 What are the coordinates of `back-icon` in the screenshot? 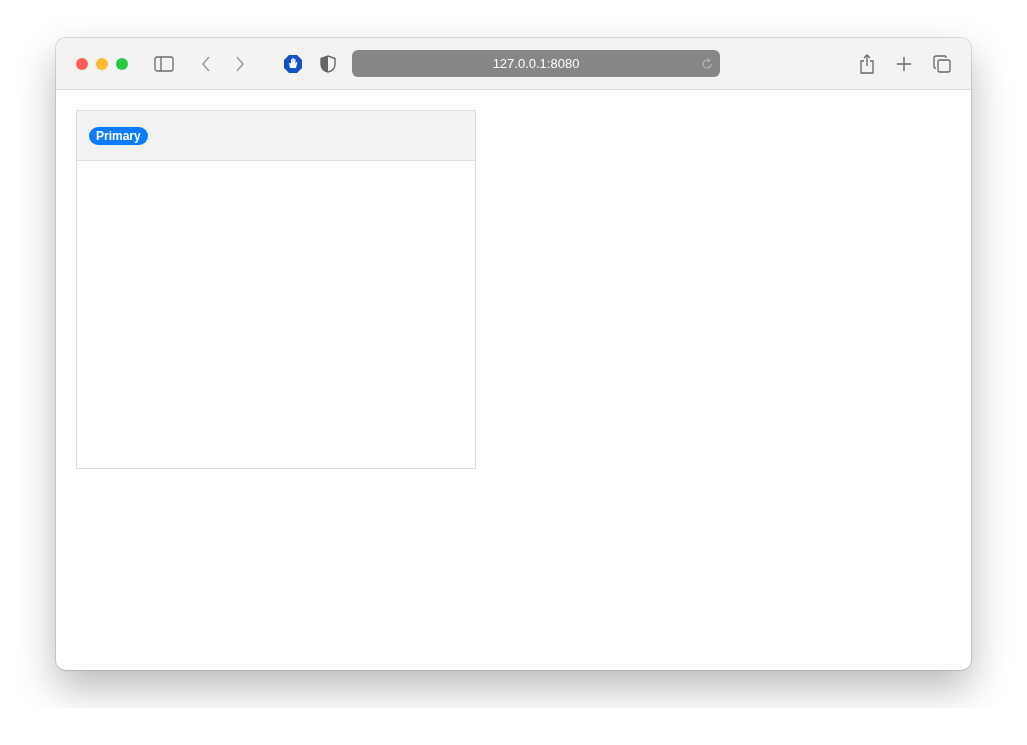 It's located at (206, 63).